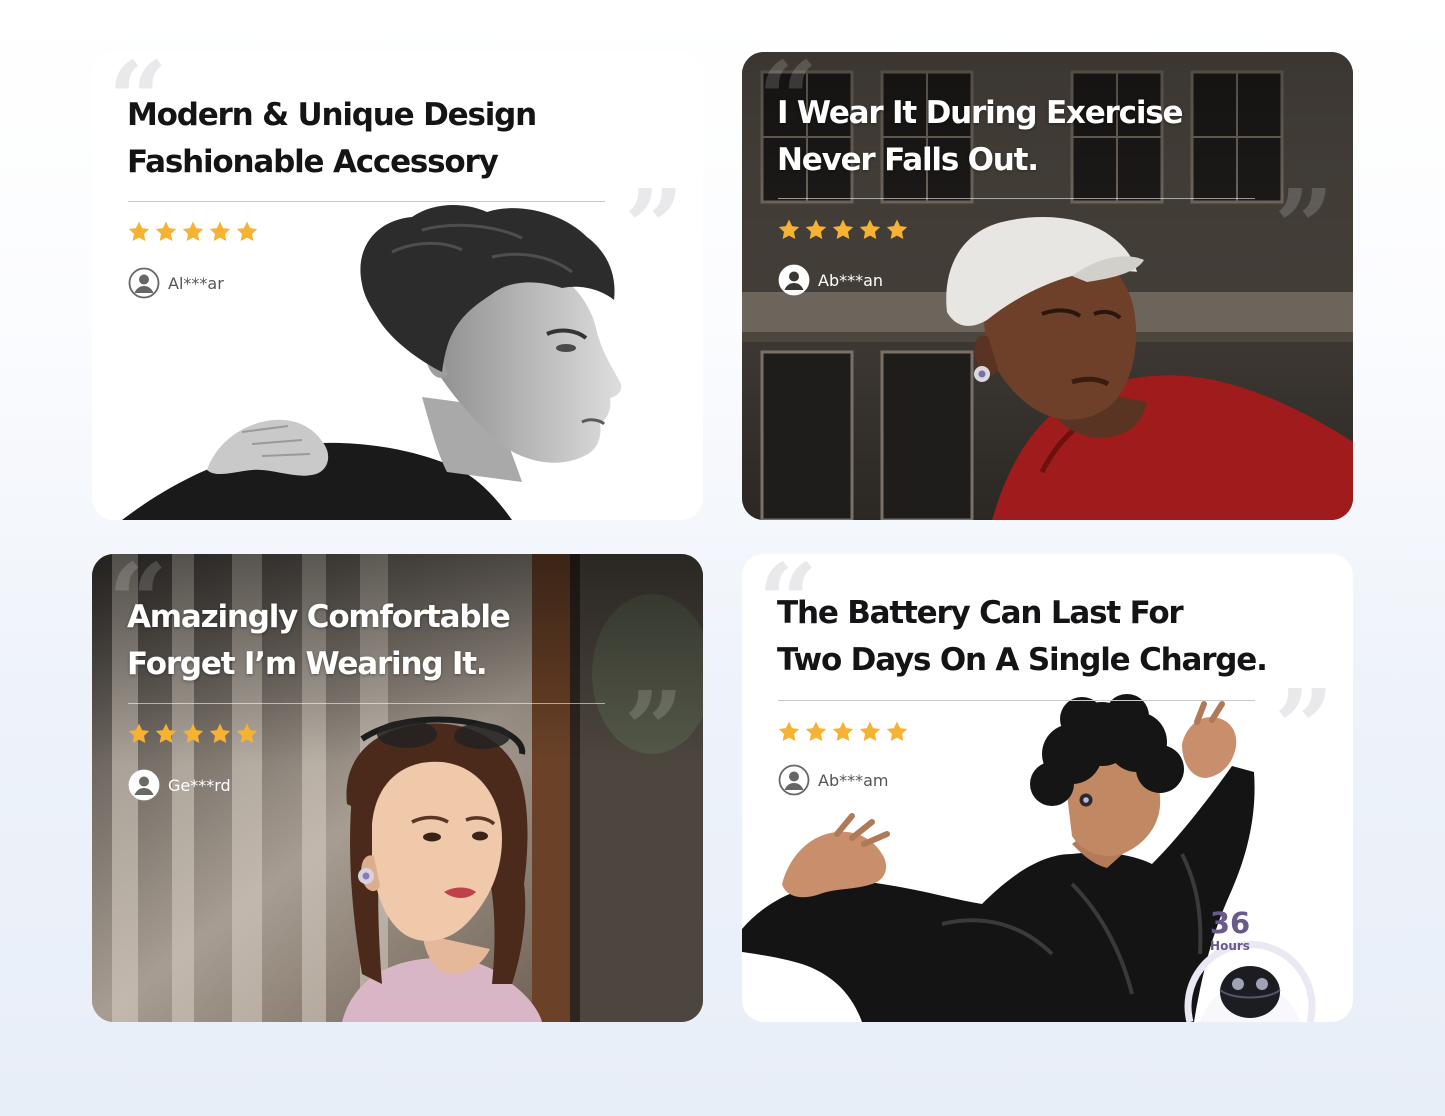  I want to click on headline-line-2: Never Falls Out., so click(908, 160).